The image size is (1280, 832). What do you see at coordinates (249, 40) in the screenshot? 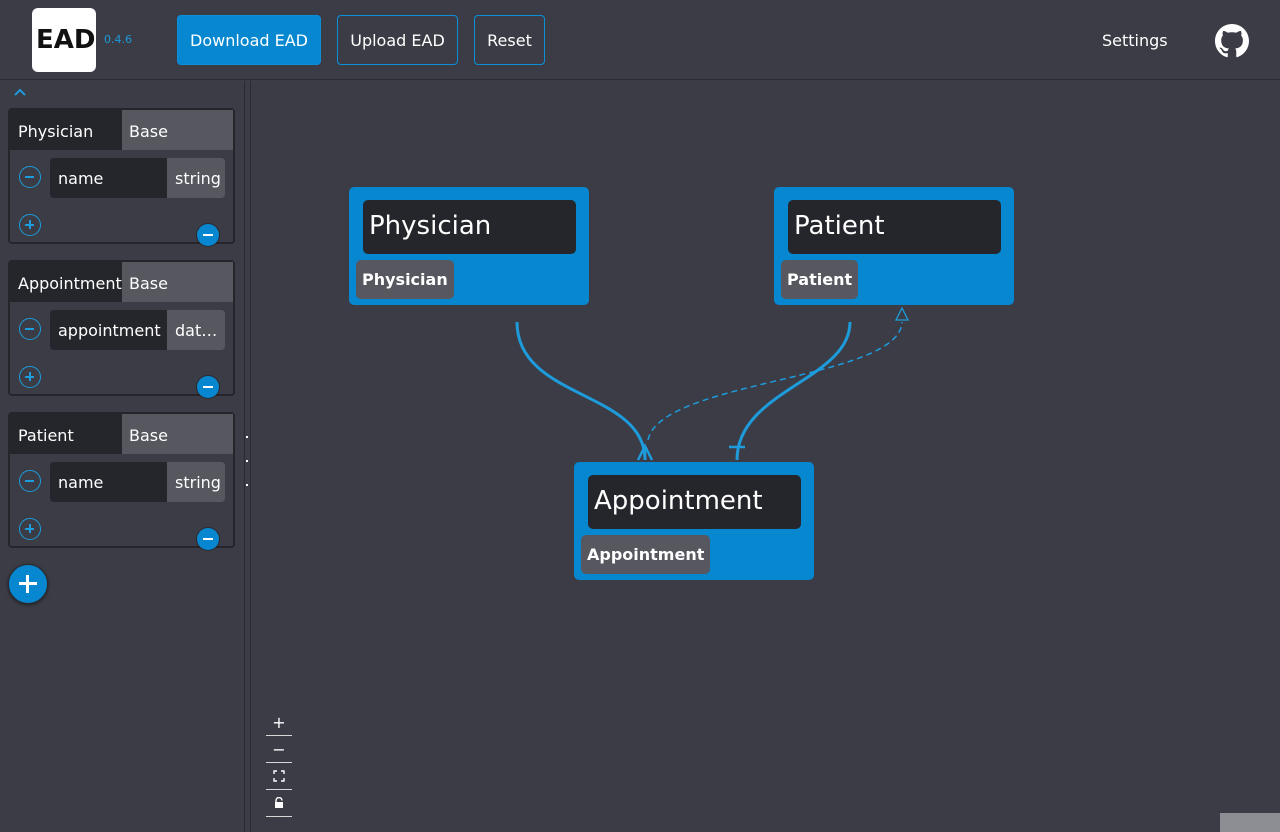
I see `download-ead-button: Download EAD` at bounding box center [249, 40].